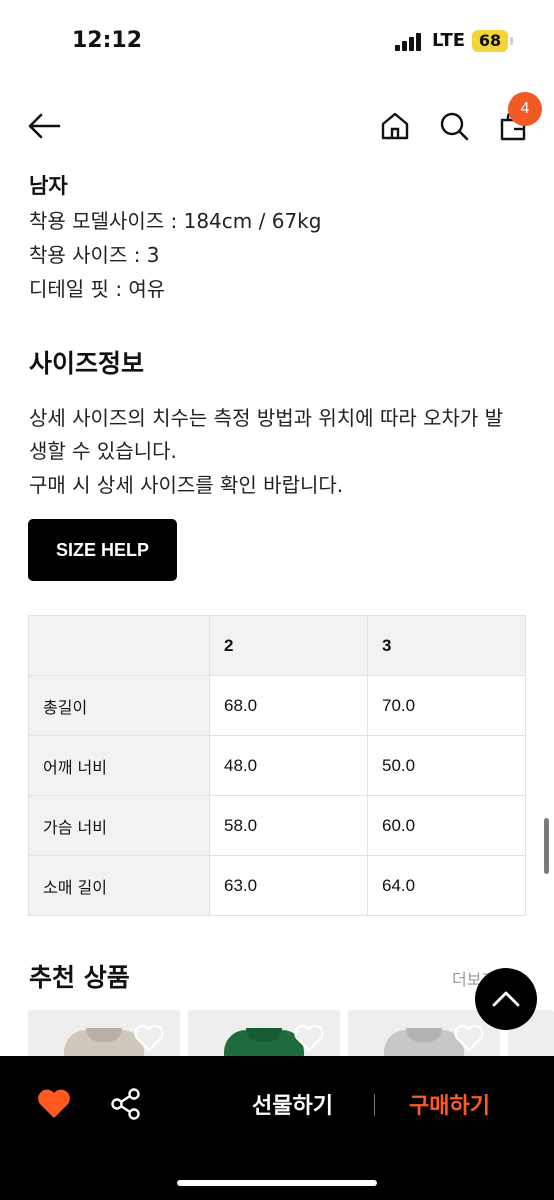 The height and width of the screenshot is (1200, 554). I want to click on back-button, so click(44, 126).